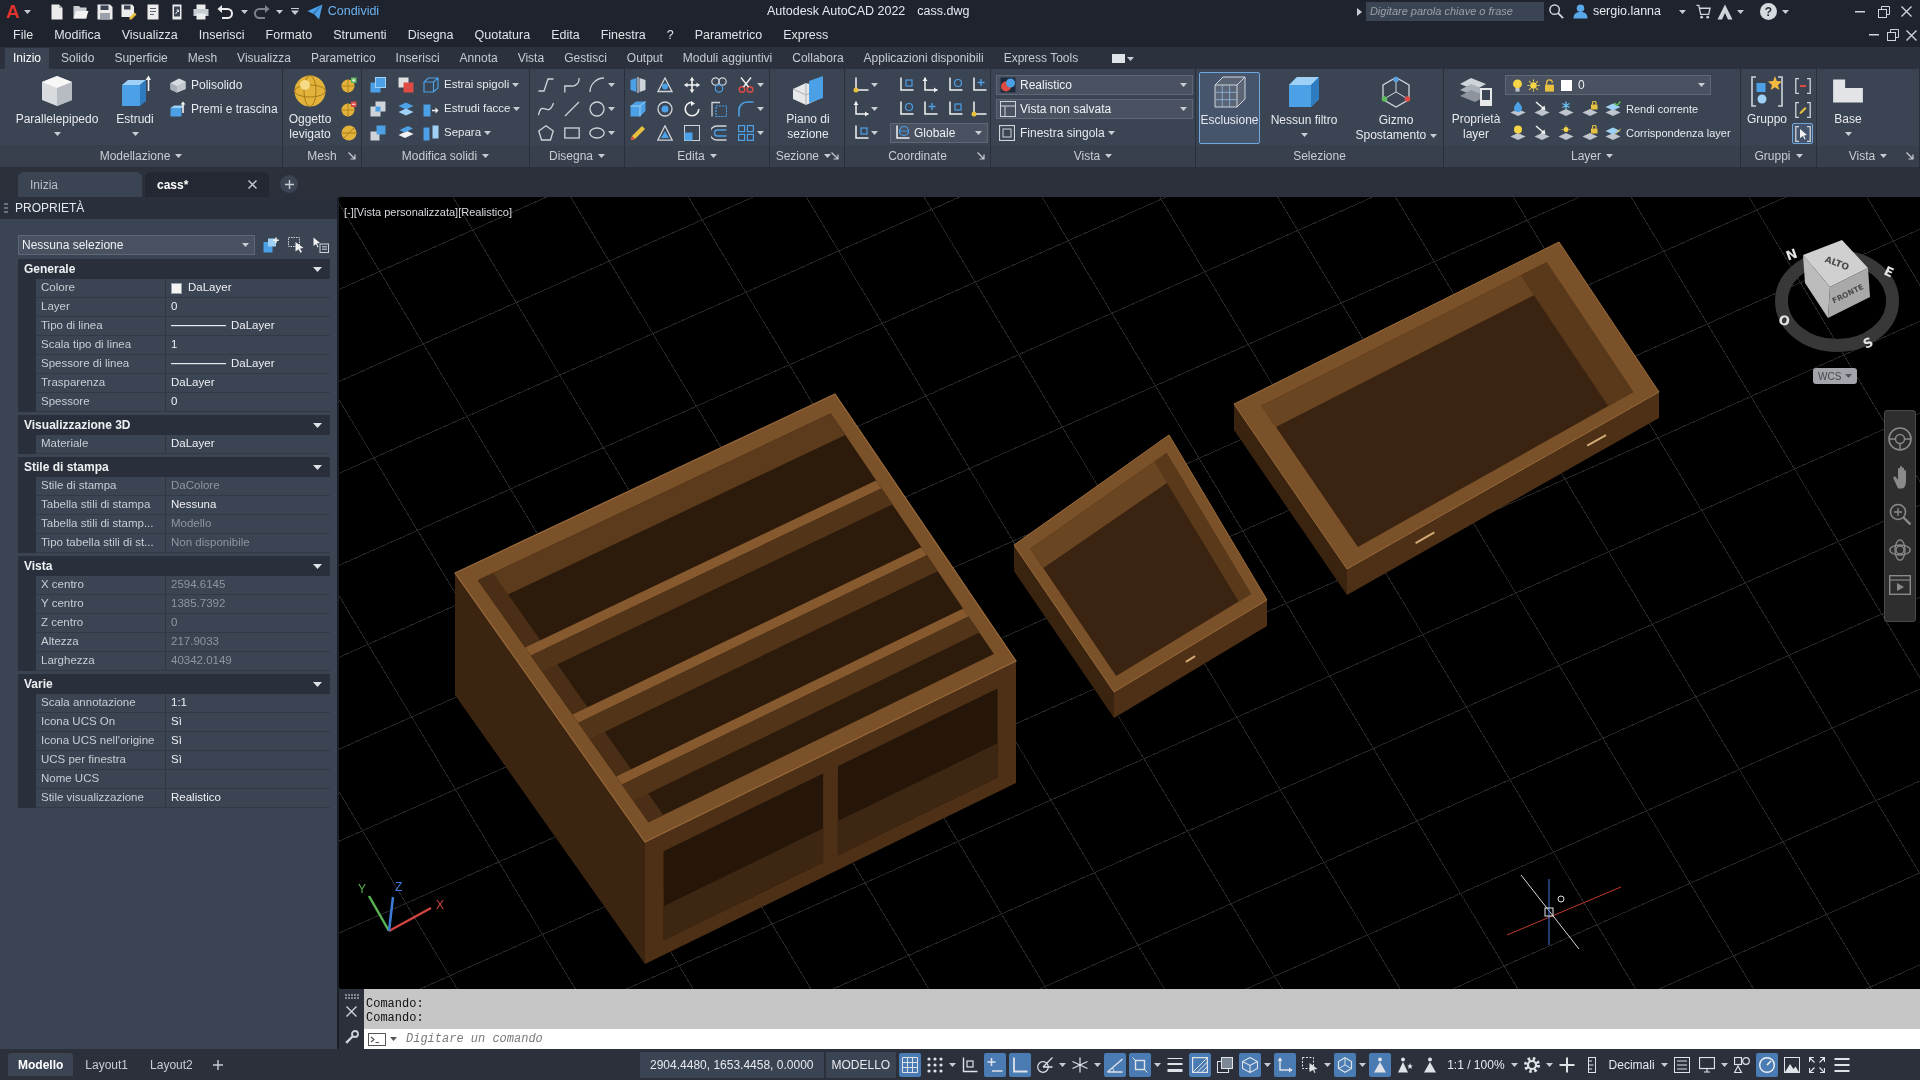 The width and height of the screenshot is (1920, 1080). What do you see at coordinates (360, 35) in the screenshot?
I see `menu-item: Strumenti` at bounding box center [360, 35].